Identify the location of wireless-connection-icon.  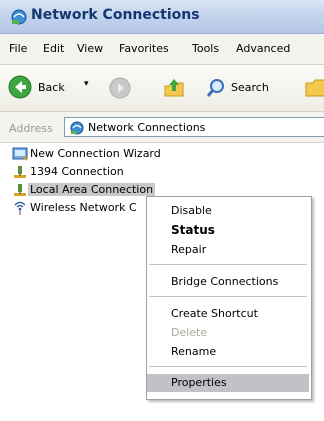
(20, 208).